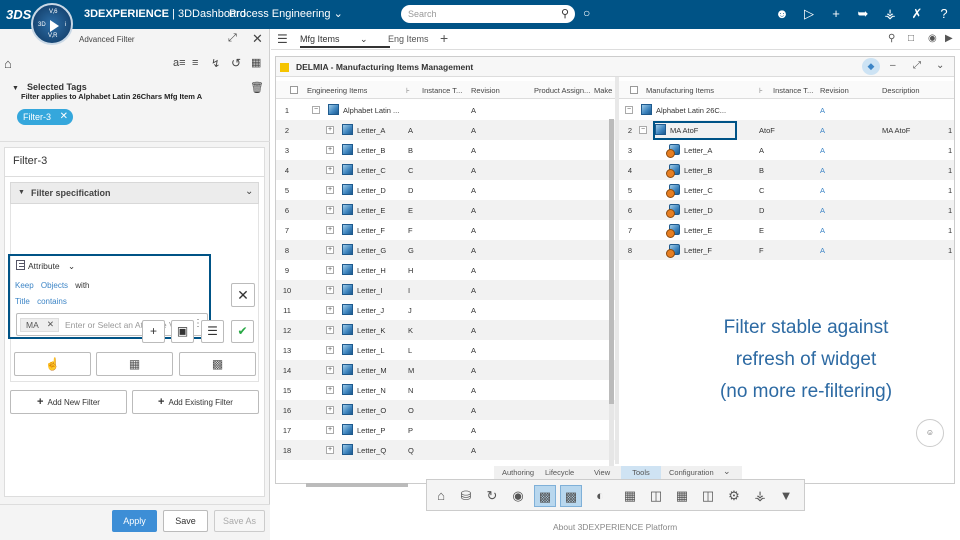  I want to click on objects-link: Objects, so click(54, 285).